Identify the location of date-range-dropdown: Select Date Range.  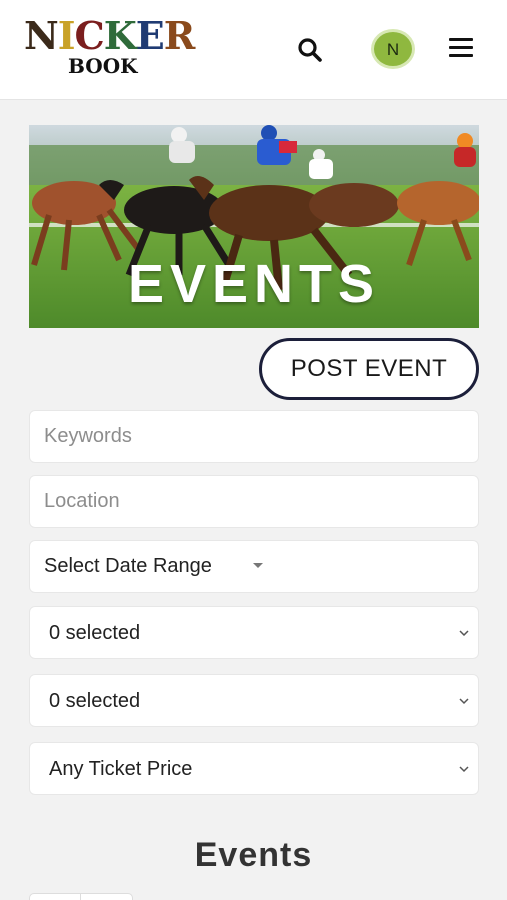
(254, 566).